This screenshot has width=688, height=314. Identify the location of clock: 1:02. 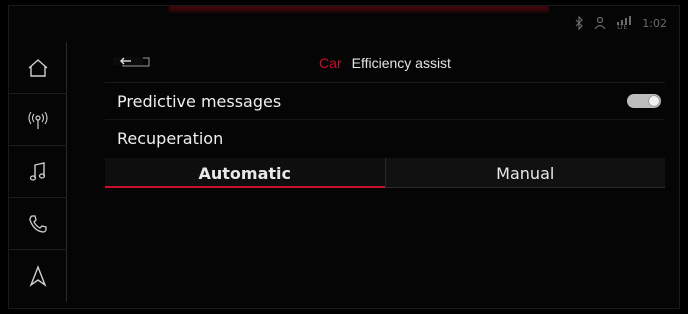
(654, 23).